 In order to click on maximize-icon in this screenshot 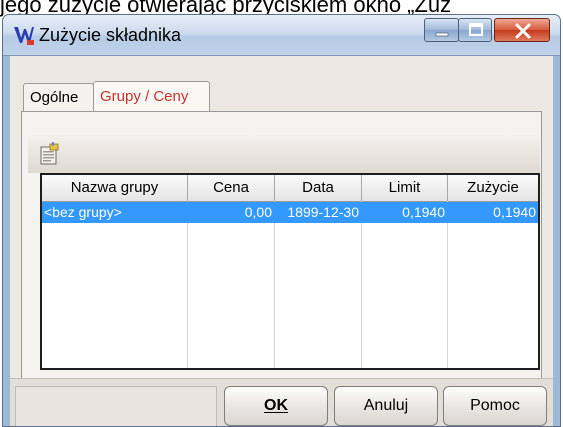, I will do `click(476, 29)`.